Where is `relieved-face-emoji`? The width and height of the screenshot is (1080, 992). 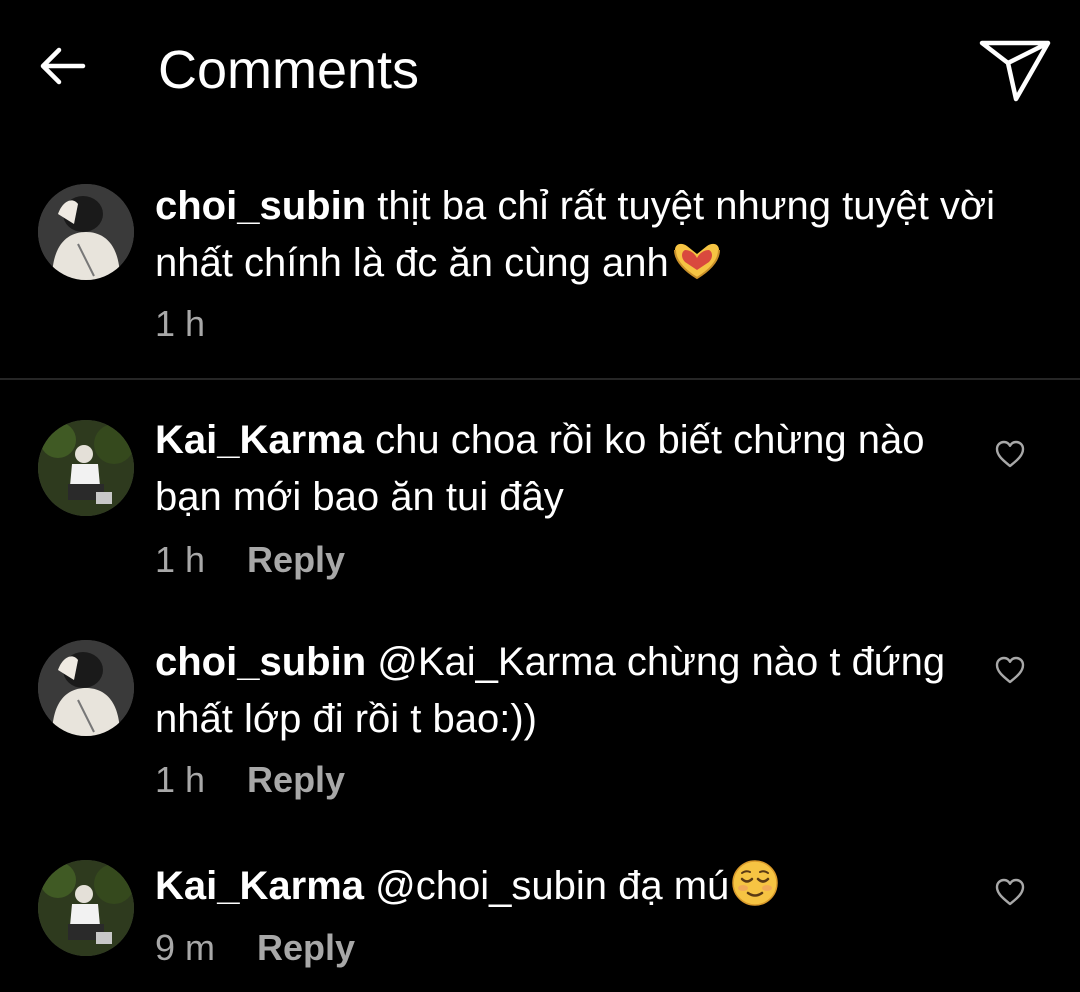 relieved-face-emoji is located at coordinates (755, 883).